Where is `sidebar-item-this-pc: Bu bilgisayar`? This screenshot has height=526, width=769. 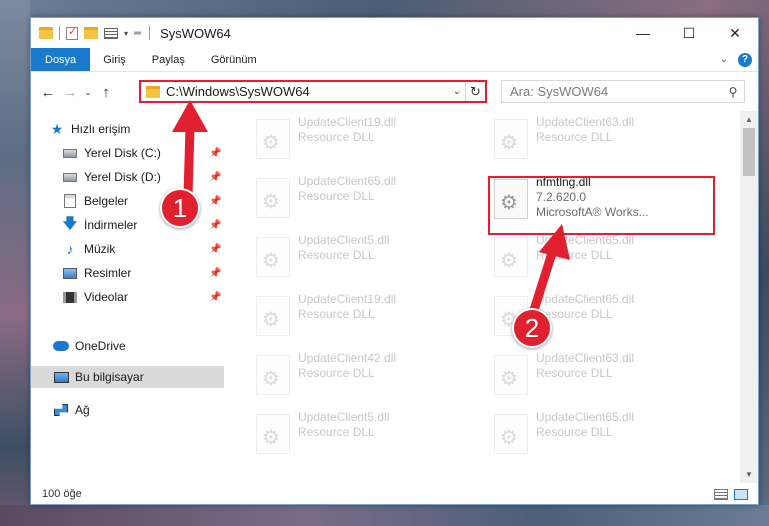
sidebar-item-this-pc: Bu bilgisayar is located at coordinates (127, 377).